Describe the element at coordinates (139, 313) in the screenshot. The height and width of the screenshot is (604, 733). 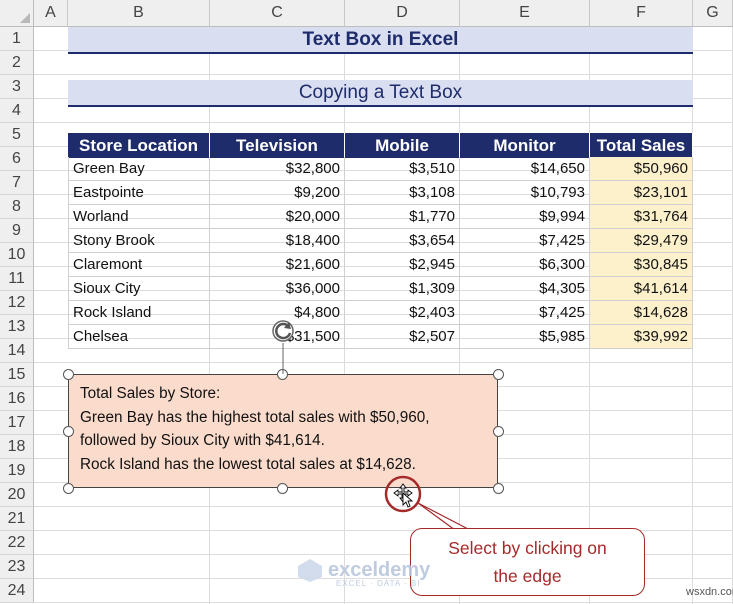
I see `table-cell: Rock Island` at that location.